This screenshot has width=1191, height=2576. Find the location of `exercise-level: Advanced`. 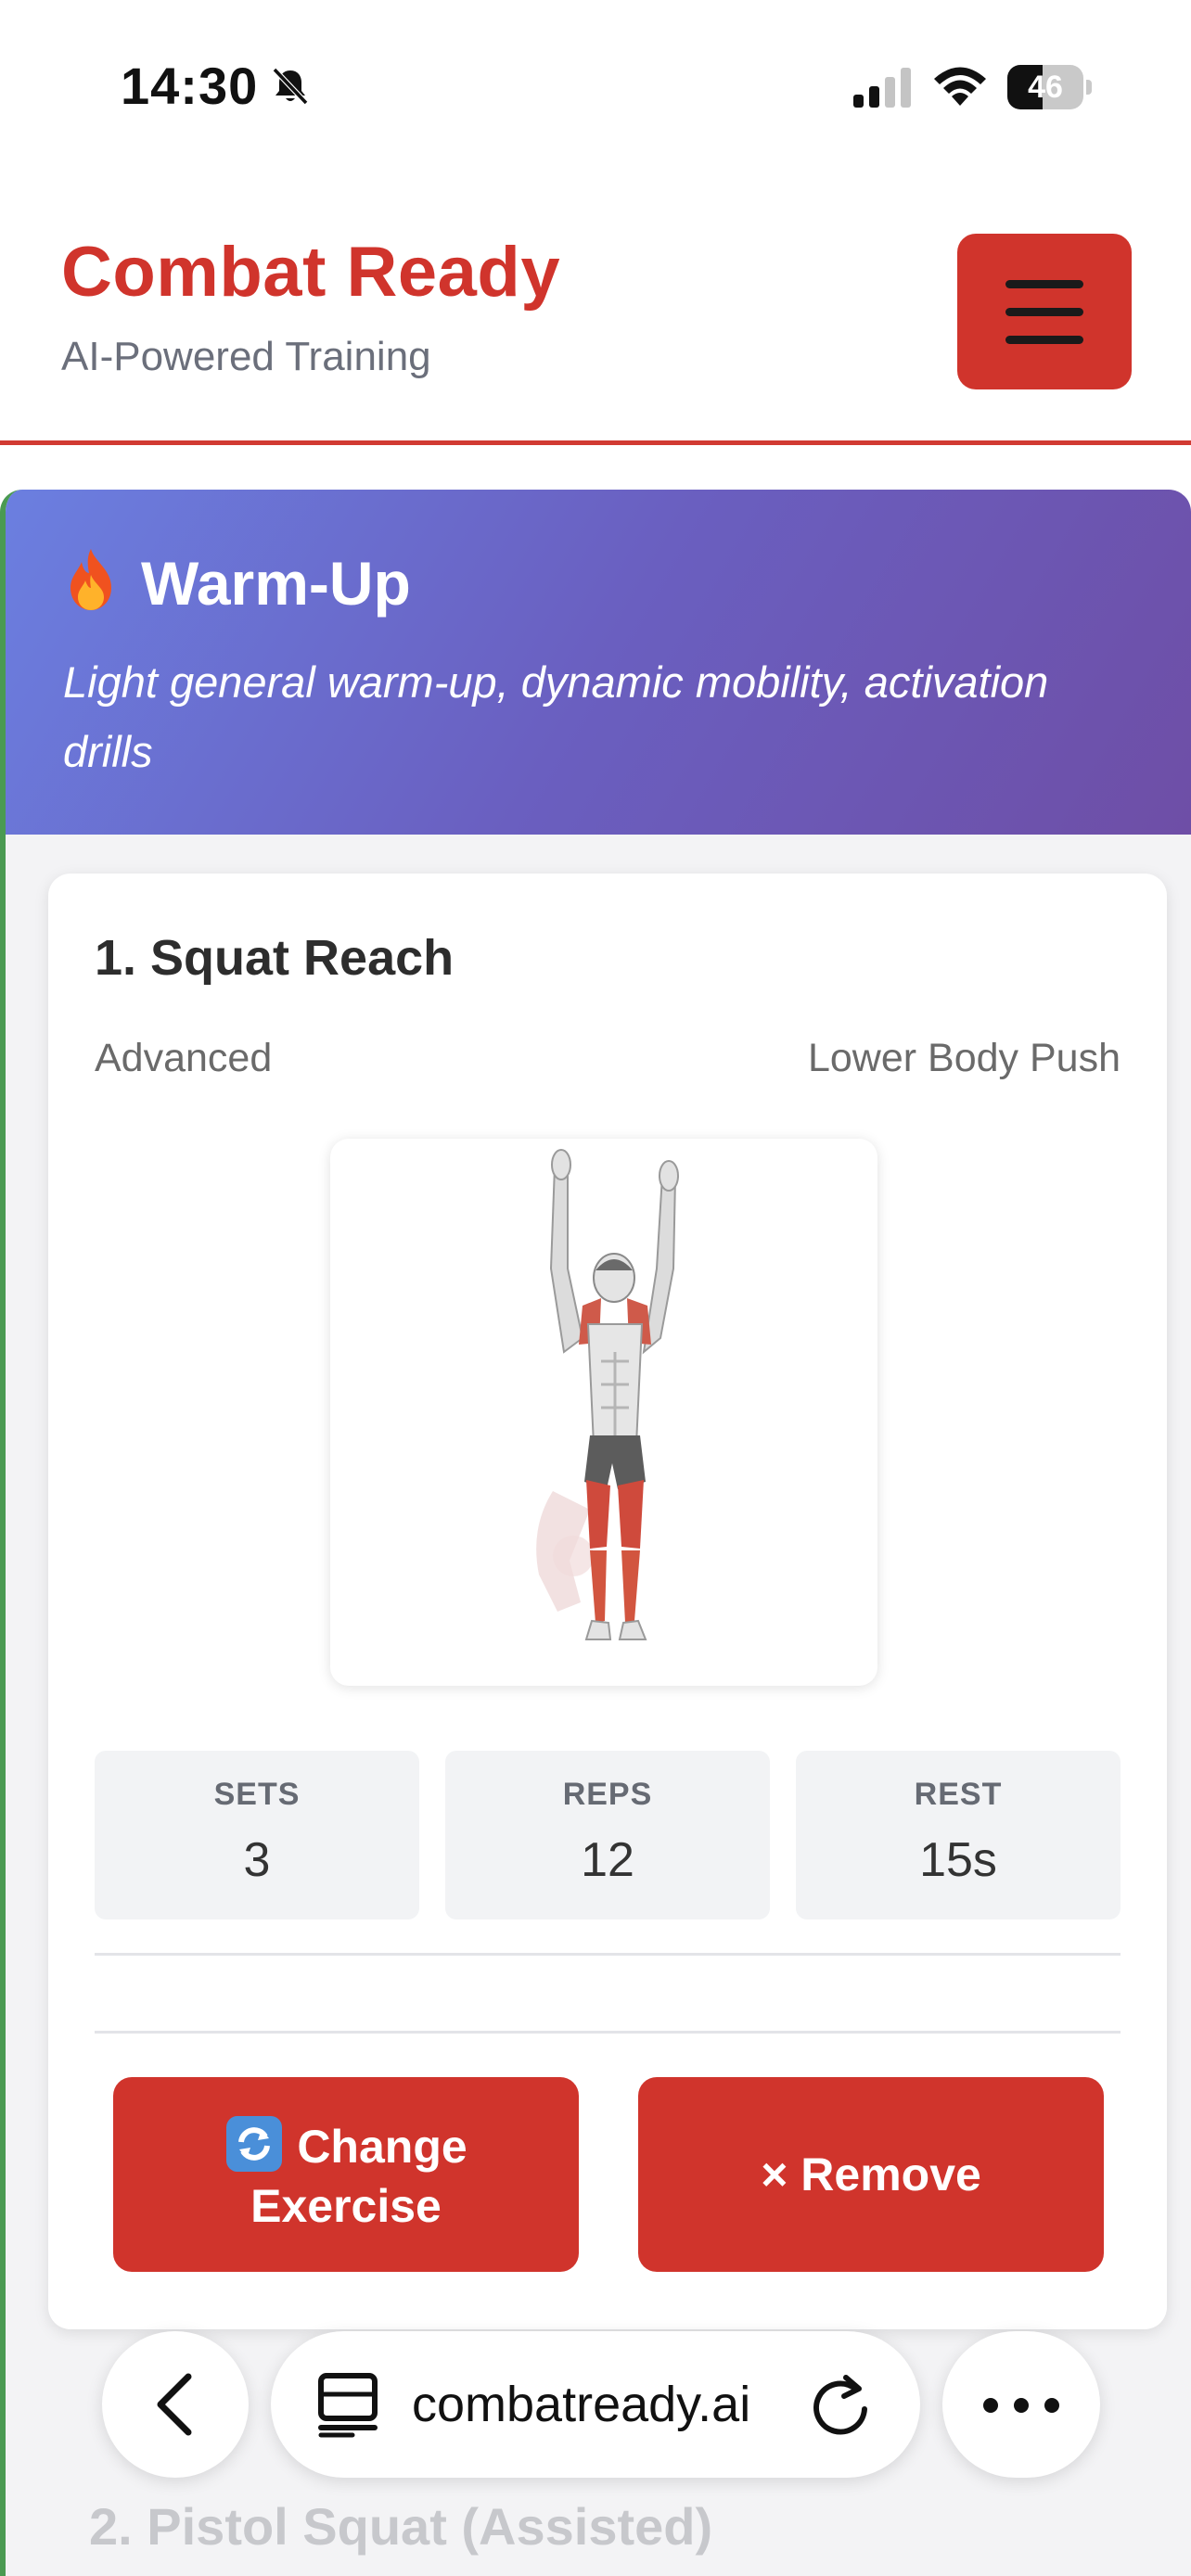

exercise-level: Advanced is located at coordinates (184, 1058).